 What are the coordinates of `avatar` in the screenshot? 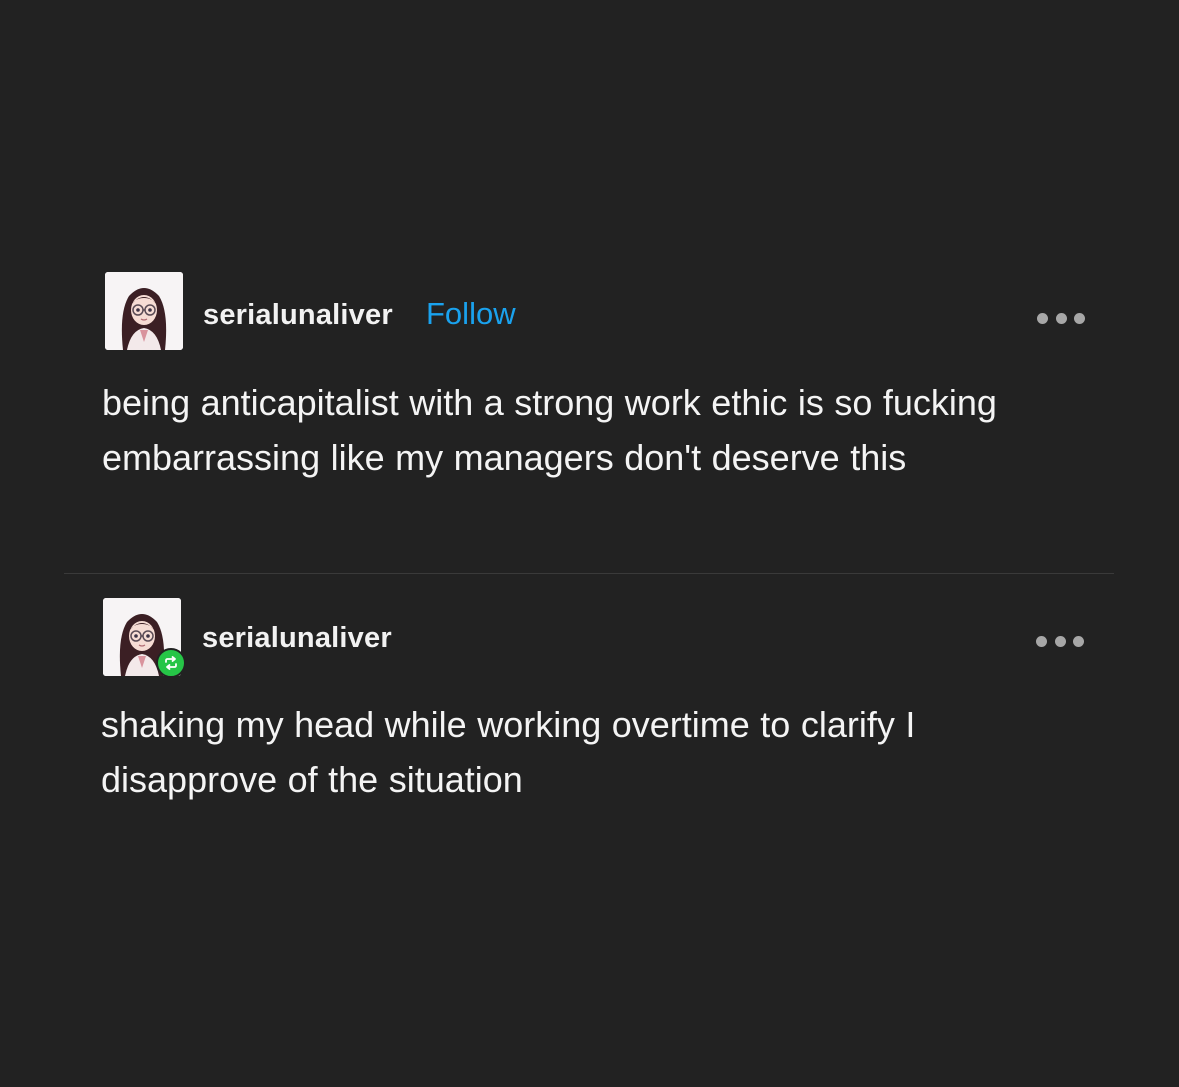 It's located at (144, 311).